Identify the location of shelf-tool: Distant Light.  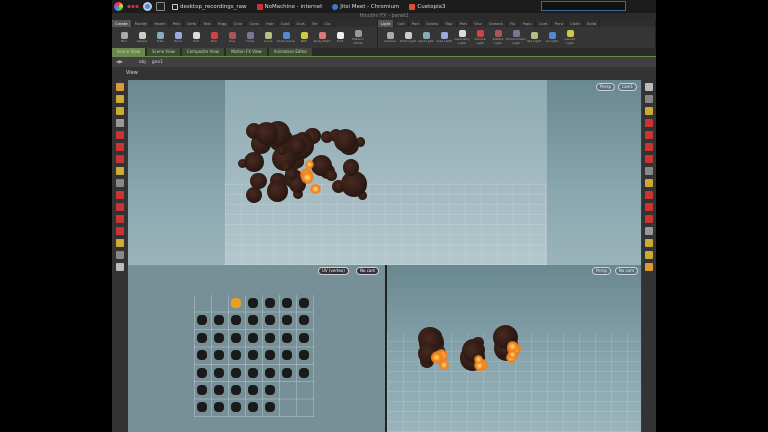
(498, 37).